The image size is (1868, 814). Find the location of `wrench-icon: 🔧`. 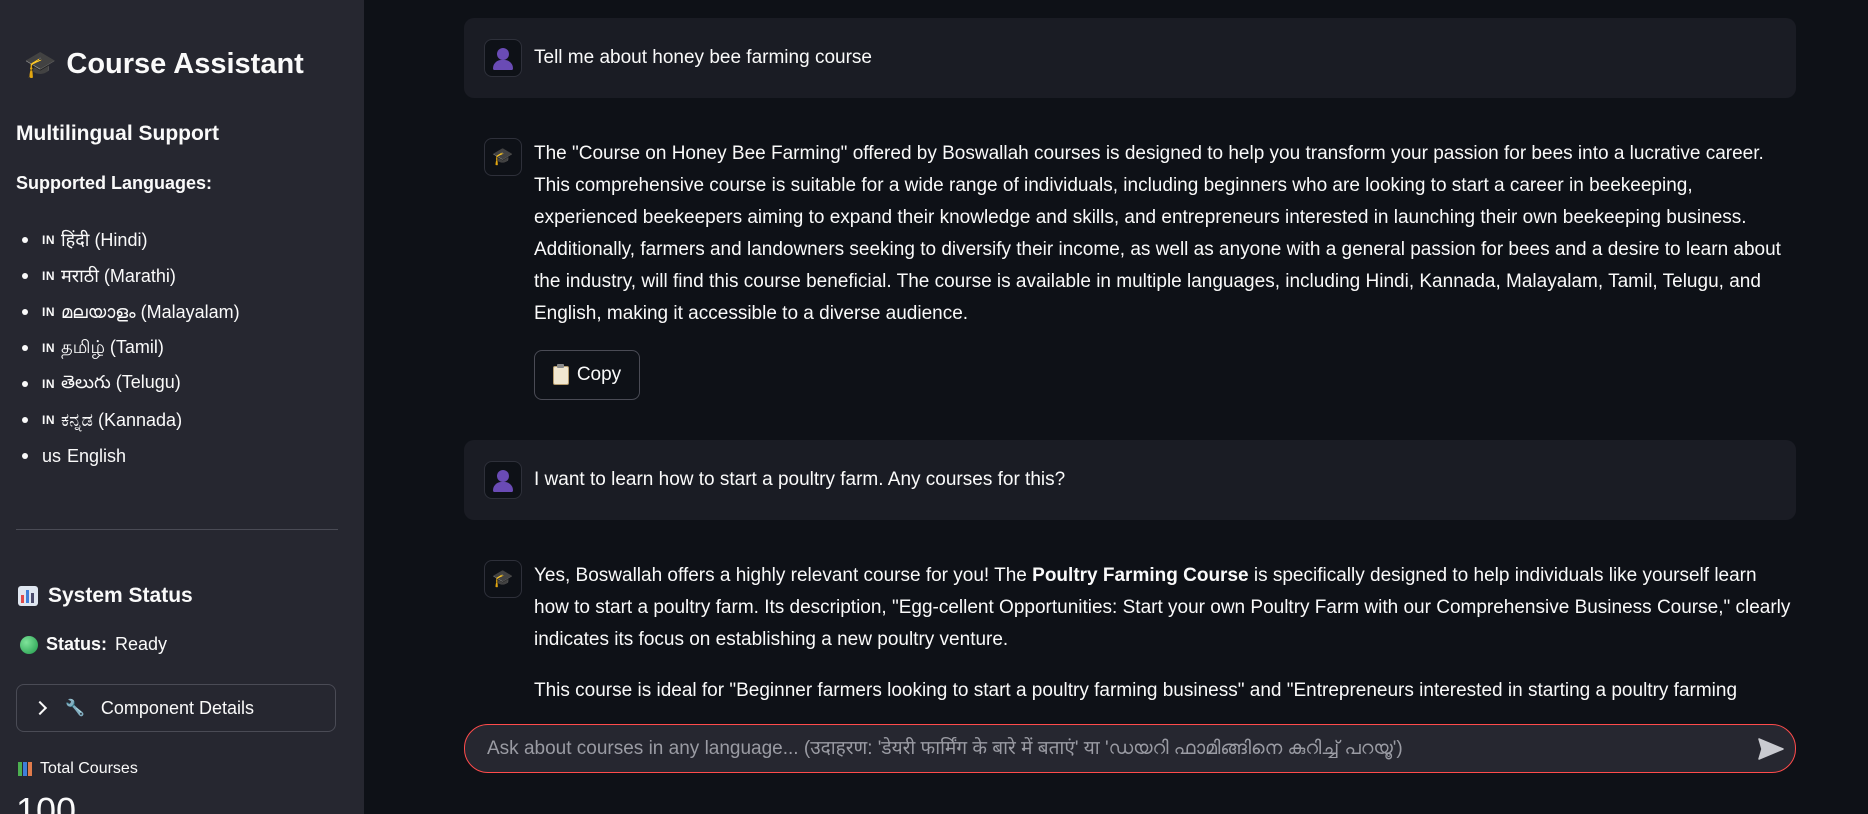

wrench-icon: 🔧 is located at coordinates (75, 708).